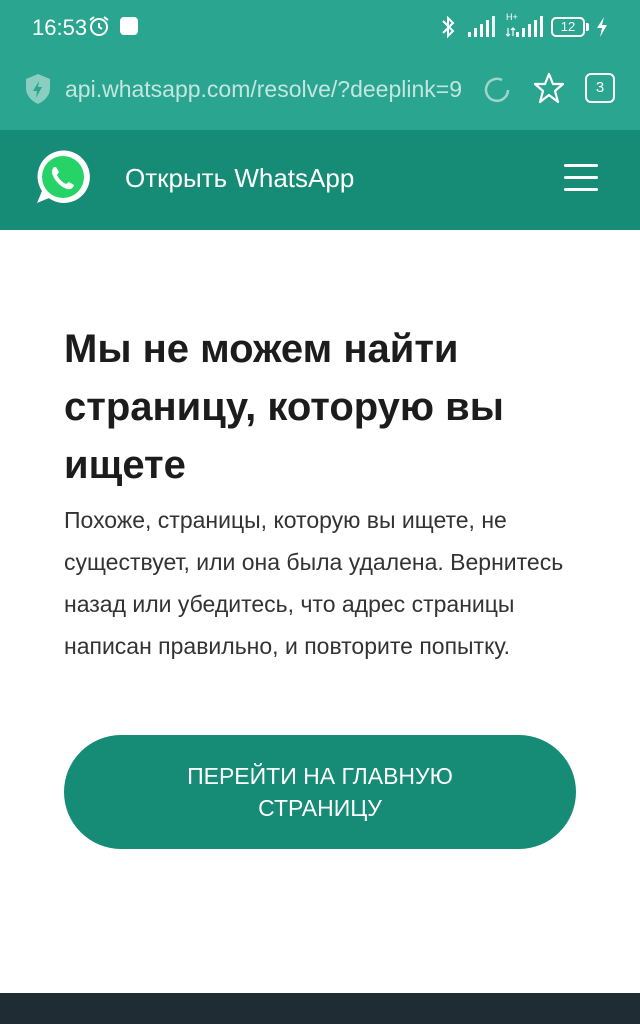 This screenshot has height=1024, width=640. What do you see at coordinates (497, 90) in the screenshot?
I see `reload-icon` at bounding box center [497, 90].